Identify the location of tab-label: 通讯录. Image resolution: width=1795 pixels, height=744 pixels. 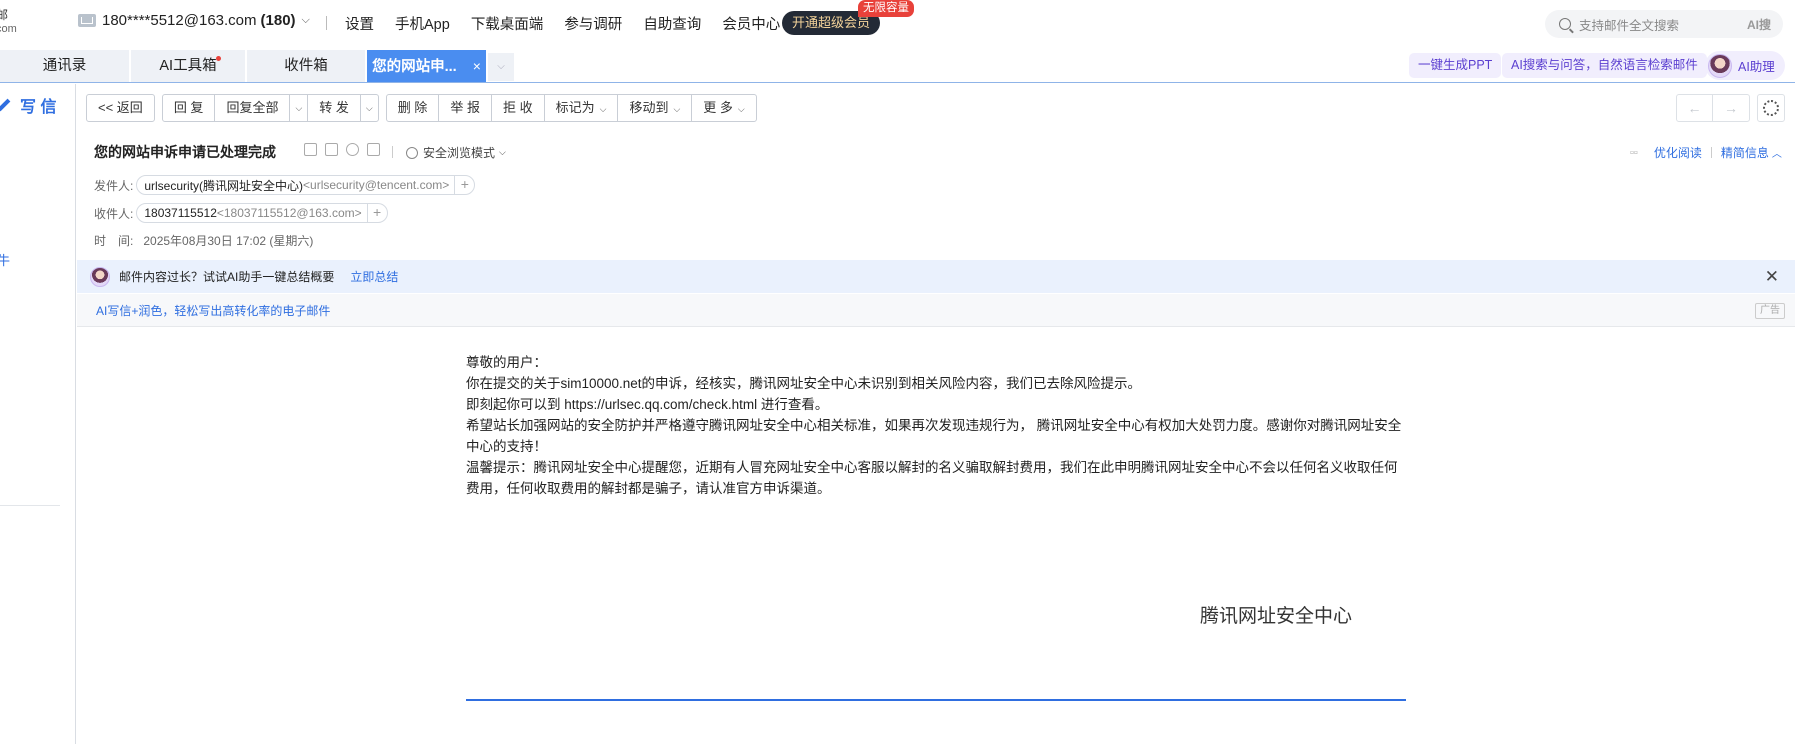
(64, 66).